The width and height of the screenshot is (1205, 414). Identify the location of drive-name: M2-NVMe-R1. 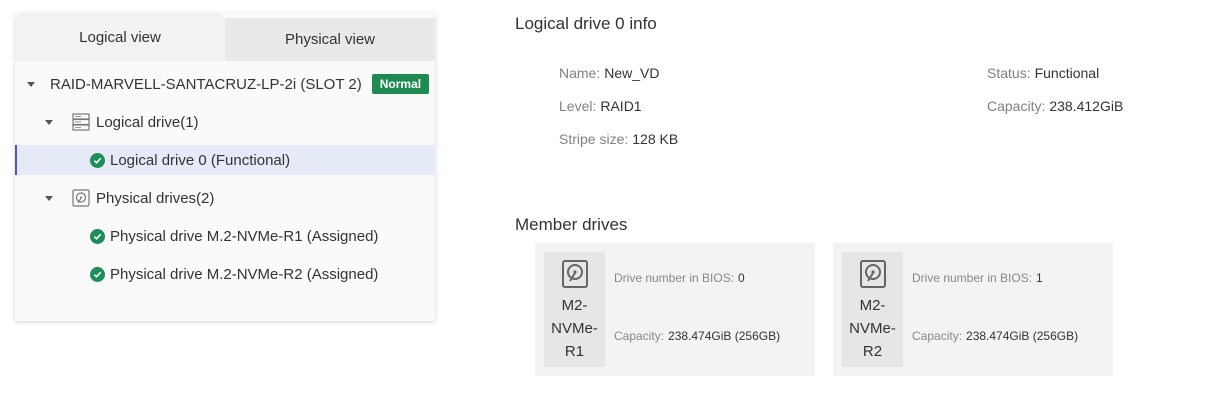
(574, 328).